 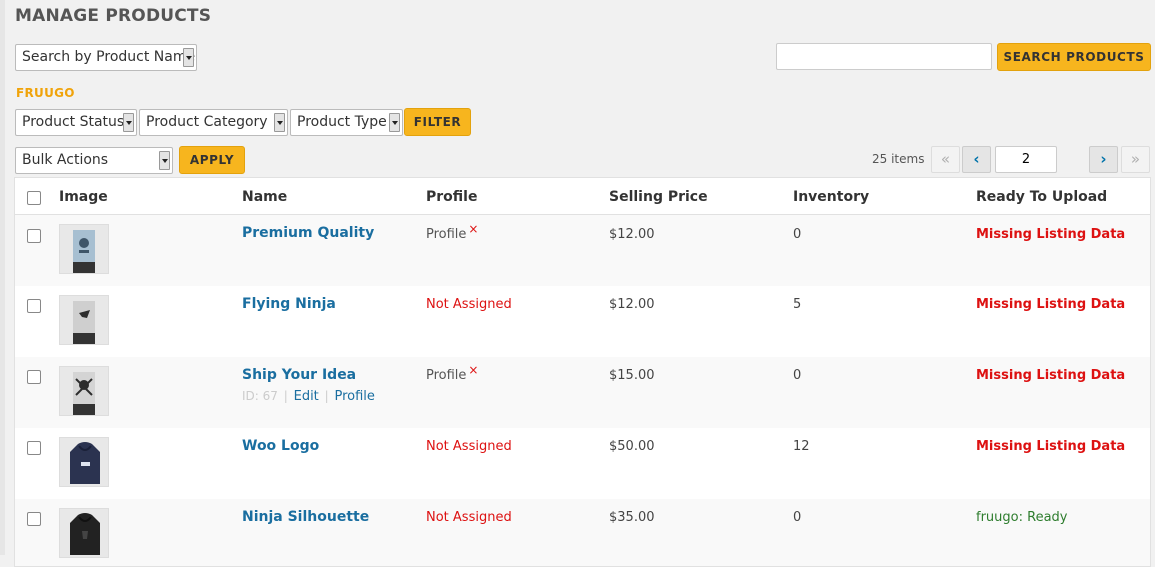 What do you see at coordinates (437, 122) in the screenshot?
I see `filter-button: FILTER` at bounding box center [437, 122].